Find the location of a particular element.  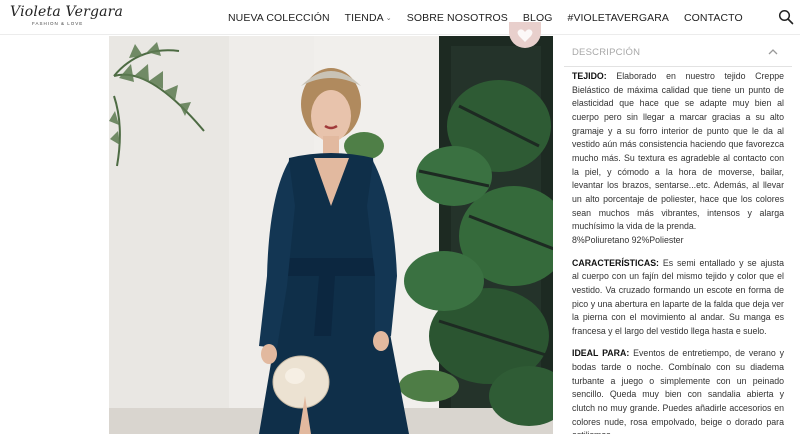

chevron-down-icon: ⌄ is located at coordinates (388, 18).